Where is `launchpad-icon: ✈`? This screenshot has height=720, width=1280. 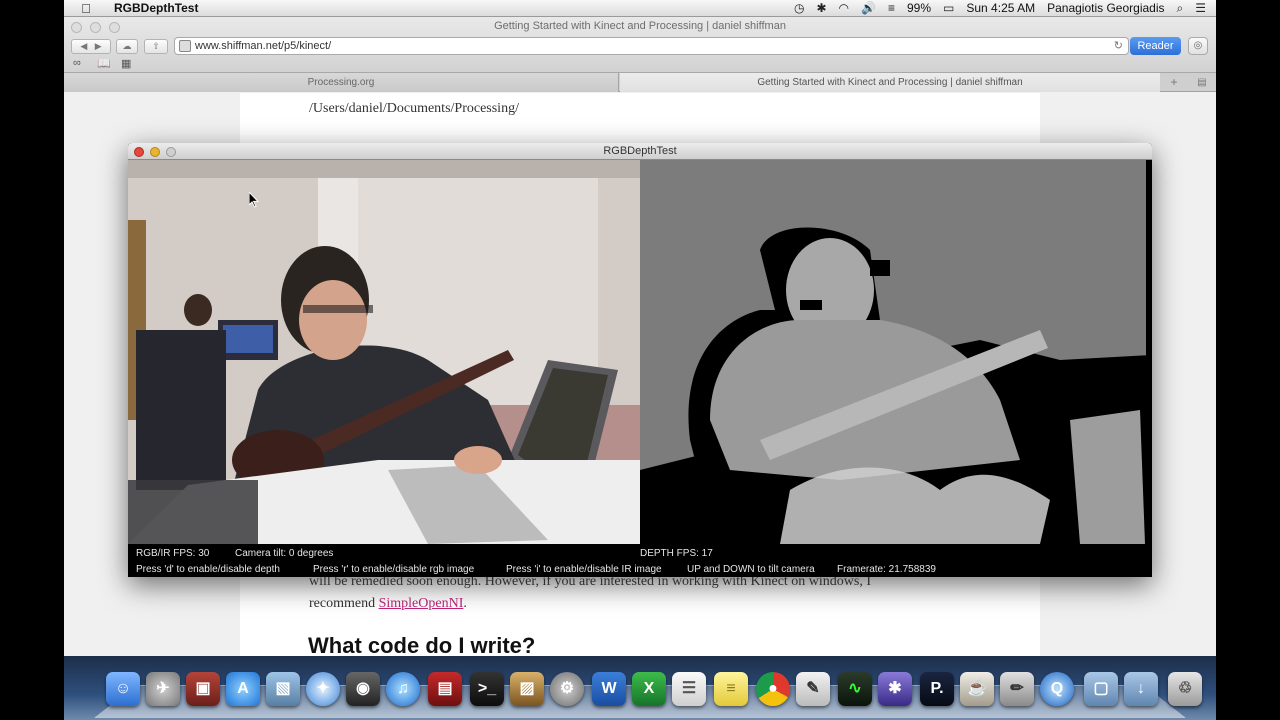
launchpad-icon: ✈ is located at coordinates (163, 689).